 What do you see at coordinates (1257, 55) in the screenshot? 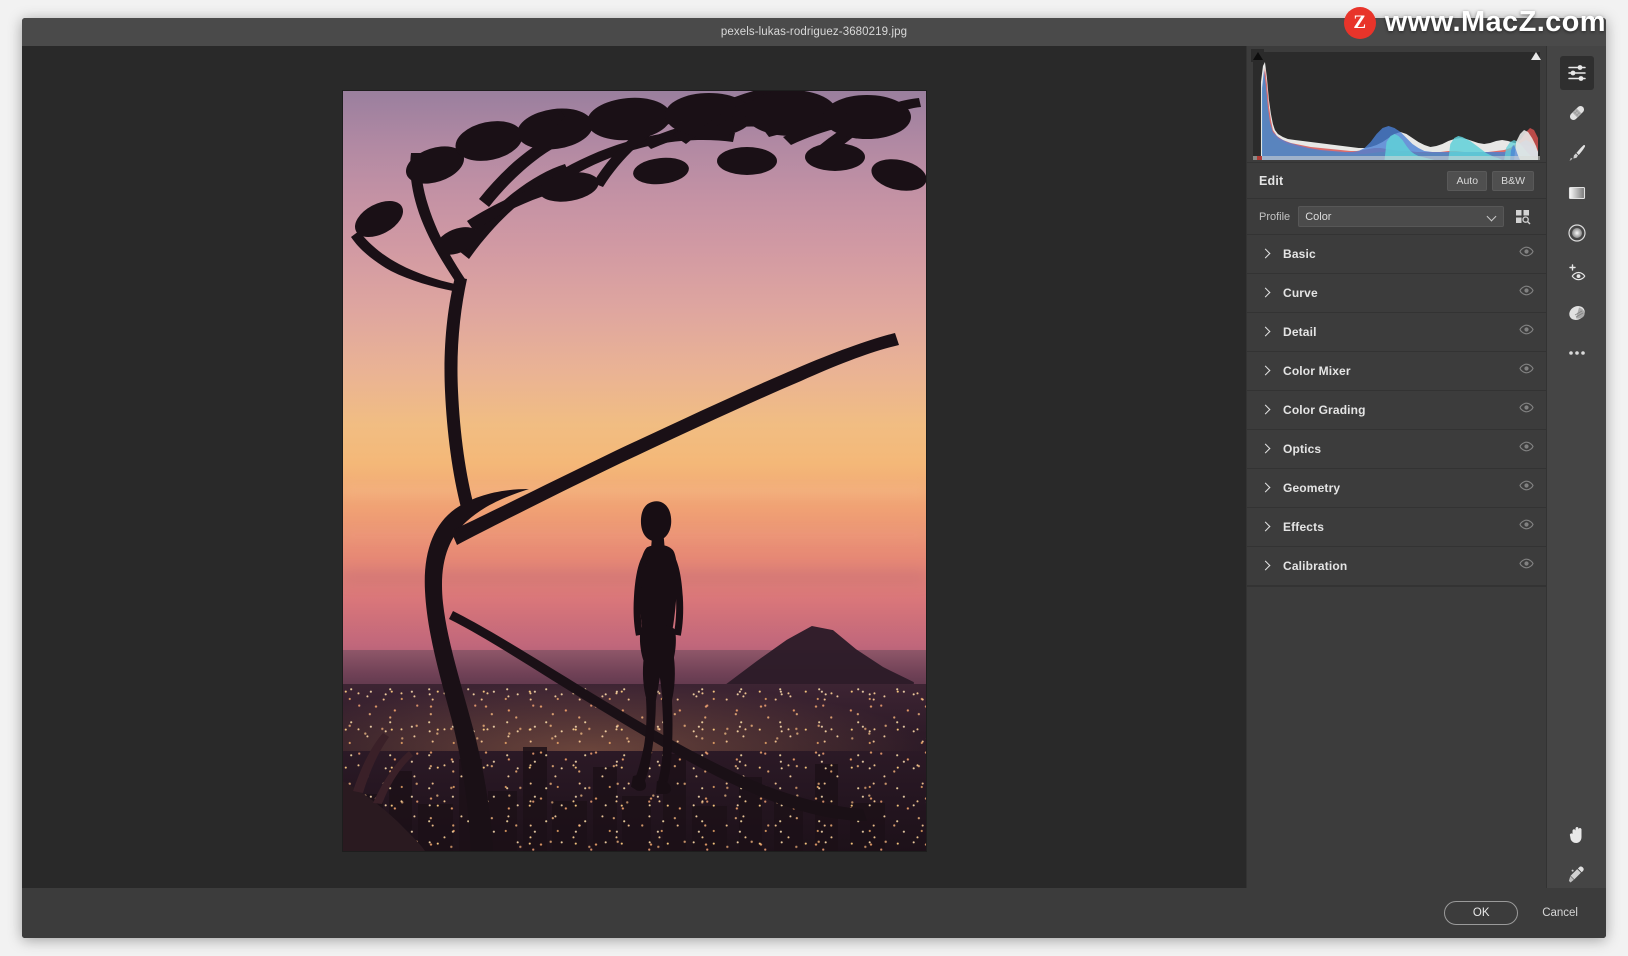
I see `shadow-clipping-triangle-icon` at bounding box center [1257, 55].